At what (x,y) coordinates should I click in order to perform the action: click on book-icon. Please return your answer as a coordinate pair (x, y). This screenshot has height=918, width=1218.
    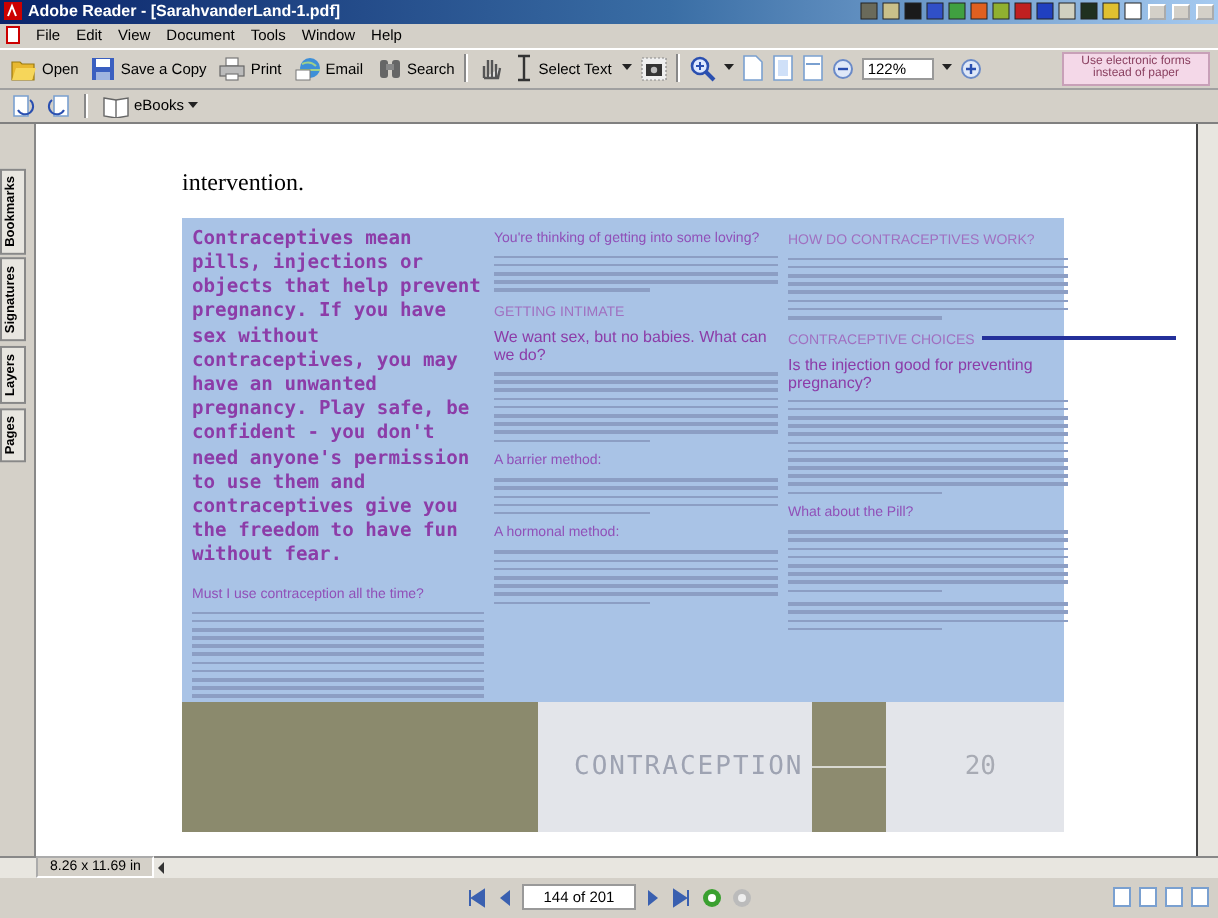
    Looking at the image, I should click on (116, 105).